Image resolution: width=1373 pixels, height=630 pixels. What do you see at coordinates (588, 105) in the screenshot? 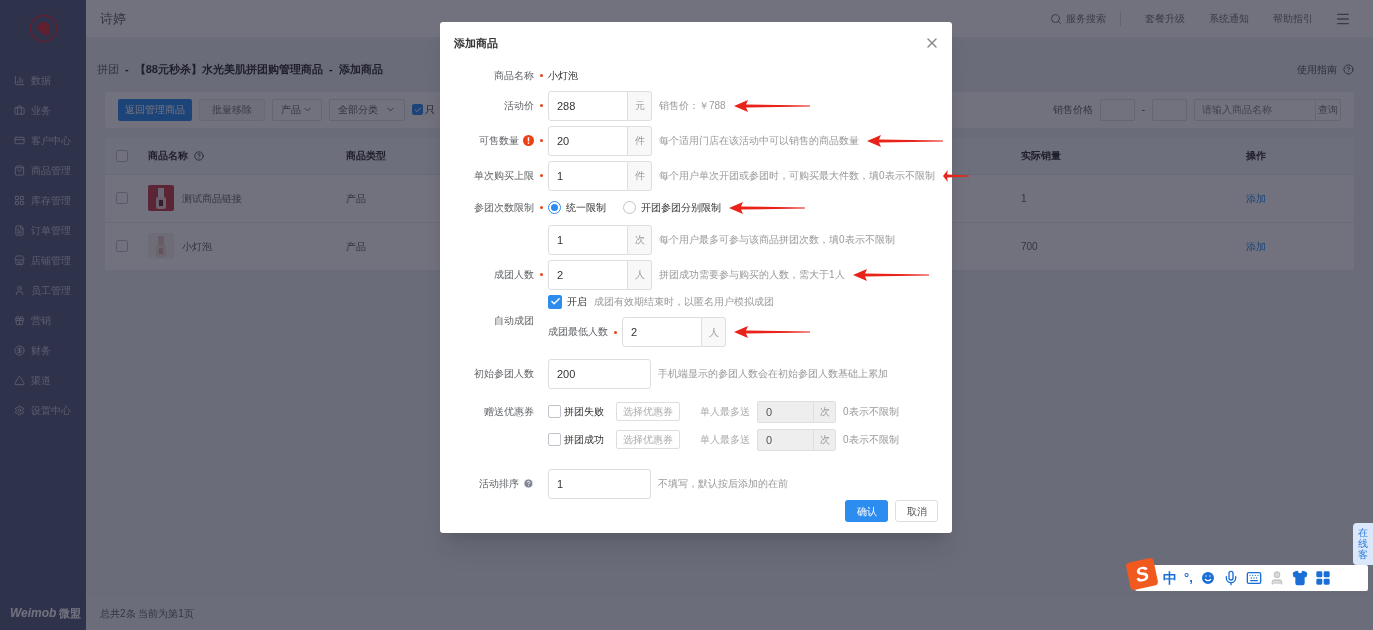
I see `input-field: 288` at bounding box center [588, 105].